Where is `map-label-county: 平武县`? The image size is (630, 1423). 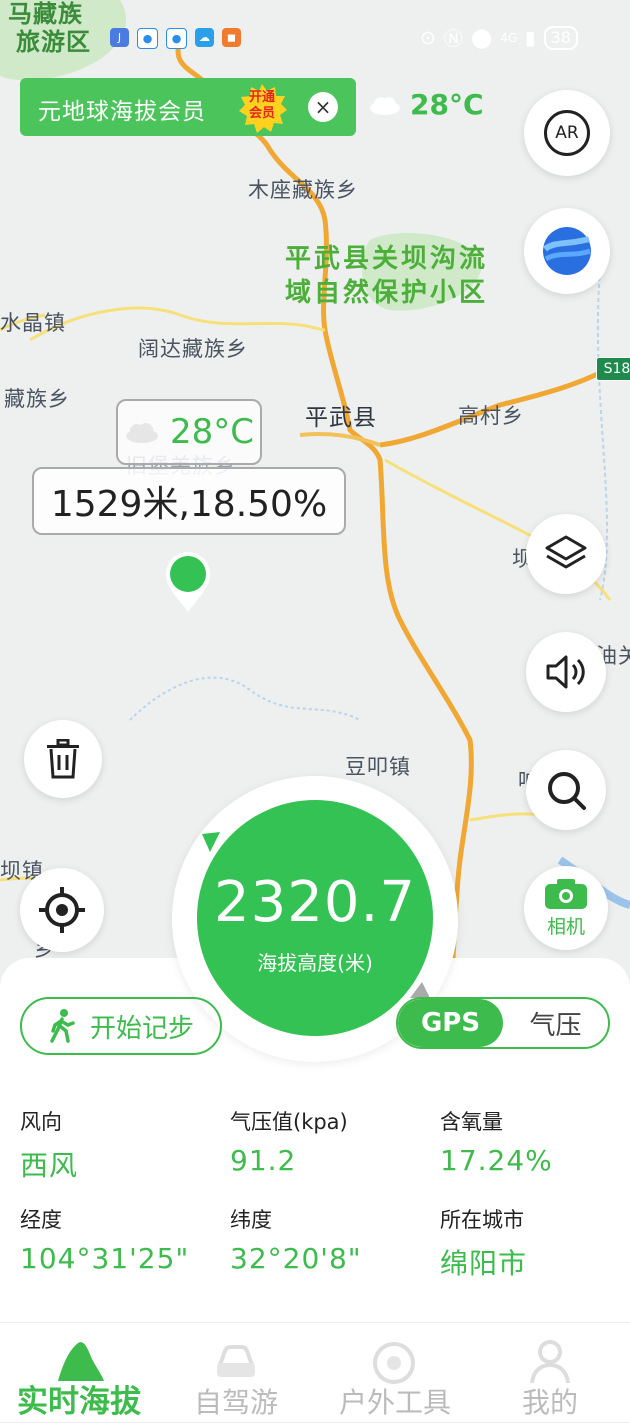
map-label-county: 平武县 is located at coordinates (341, 418).